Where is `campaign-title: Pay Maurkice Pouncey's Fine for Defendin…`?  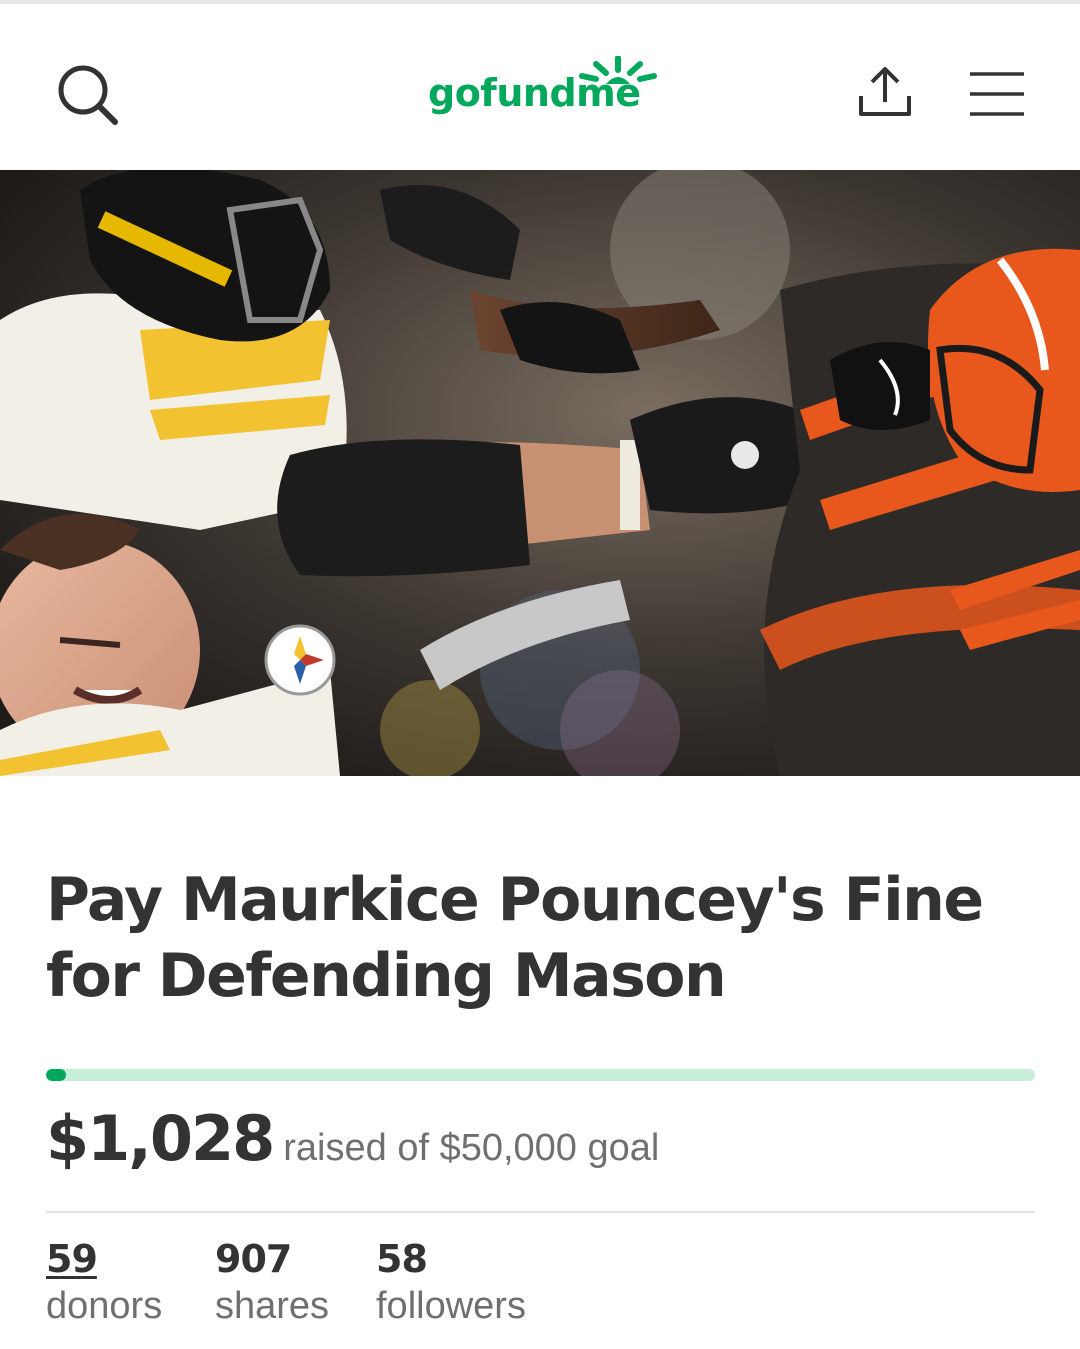 campaign-title: Pay Maurkice Pouncey's Fine for Defendin… is located at coordinates (541, 938).